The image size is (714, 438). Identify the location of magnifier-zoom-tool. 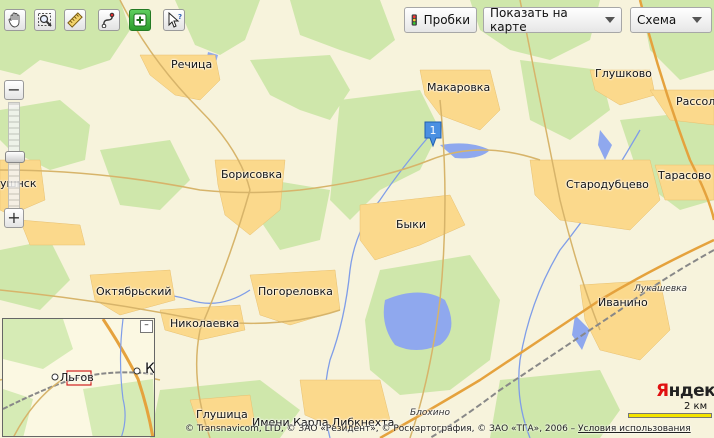
(45, 20).